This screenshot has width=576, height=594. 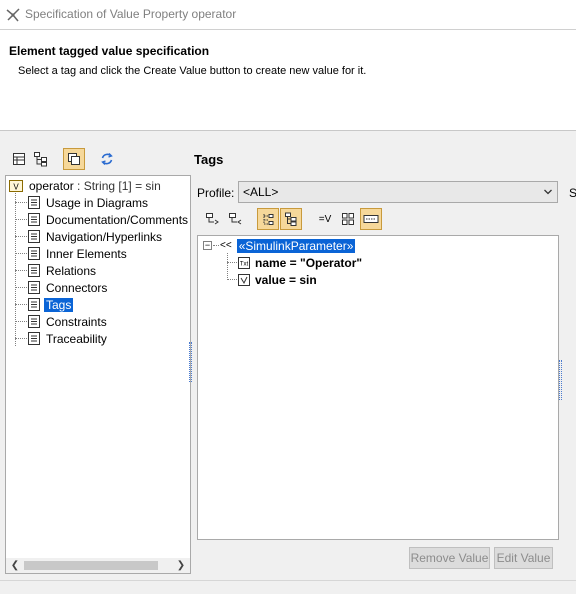 What do you see at coordinates (13, 15) in the screenshot?
I see `app-logo-icon` at bounding box center [13, 15].